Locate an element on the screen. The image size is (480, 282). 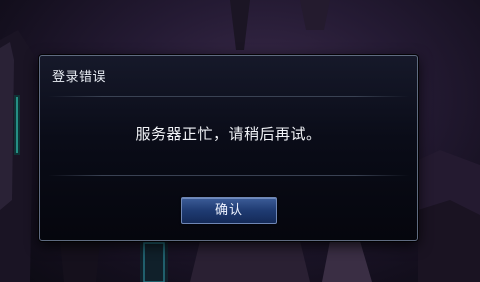
lower-steps is located at coordinates (250, 261).